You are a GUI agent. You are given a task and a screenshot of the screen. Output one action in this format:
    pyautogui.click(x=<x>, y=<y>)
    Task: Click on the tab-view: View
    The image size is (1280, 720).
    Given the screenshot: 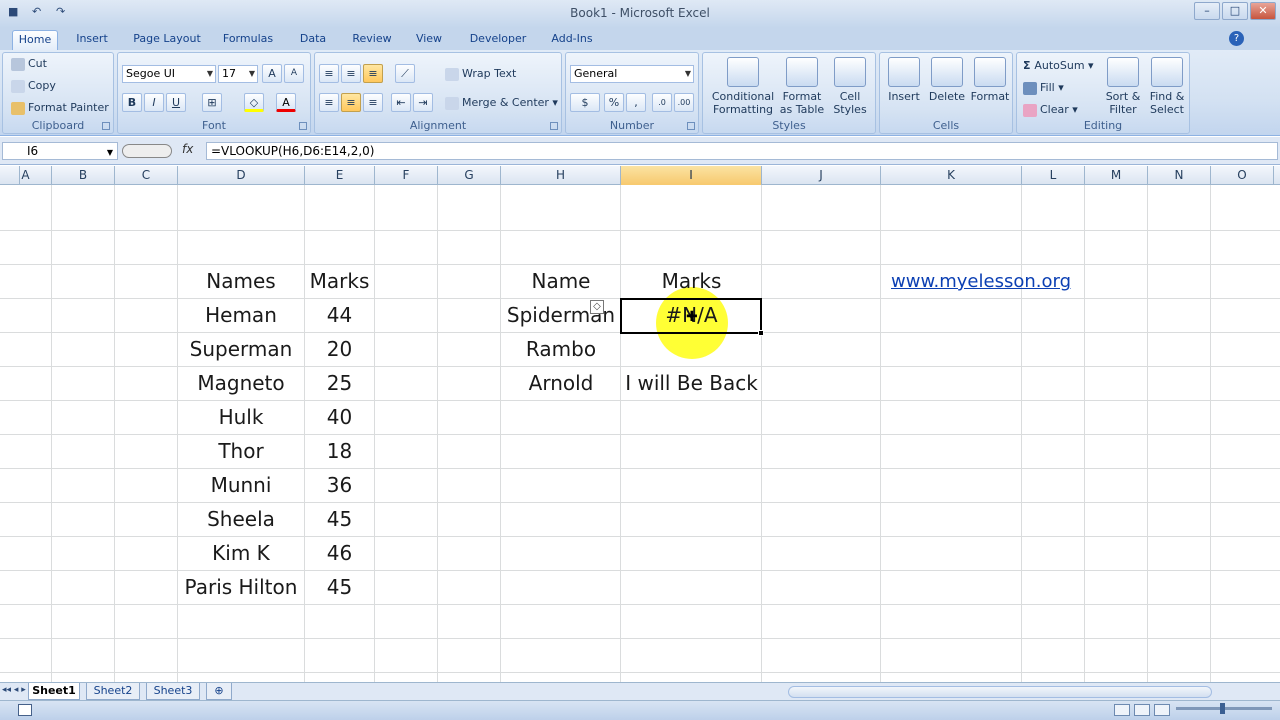 What is the action you would take?
    pyautogui.click(x=429, y=40)
    